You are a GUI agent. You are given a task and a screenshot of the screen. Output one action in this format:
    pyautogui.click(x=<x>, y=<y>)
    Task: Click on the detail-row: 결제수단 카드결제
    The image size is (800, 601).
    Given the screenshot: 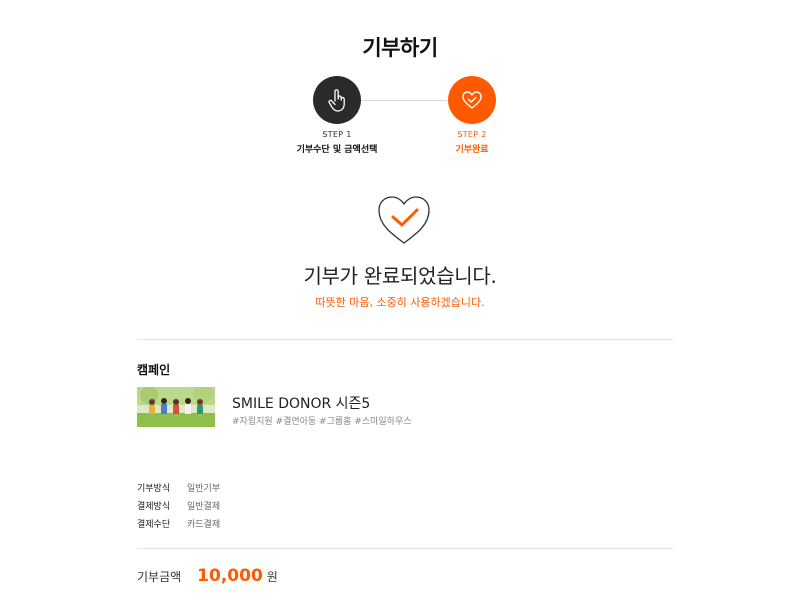 What is the action you would take?
    pyautogui.click(x=178, y=526)
    